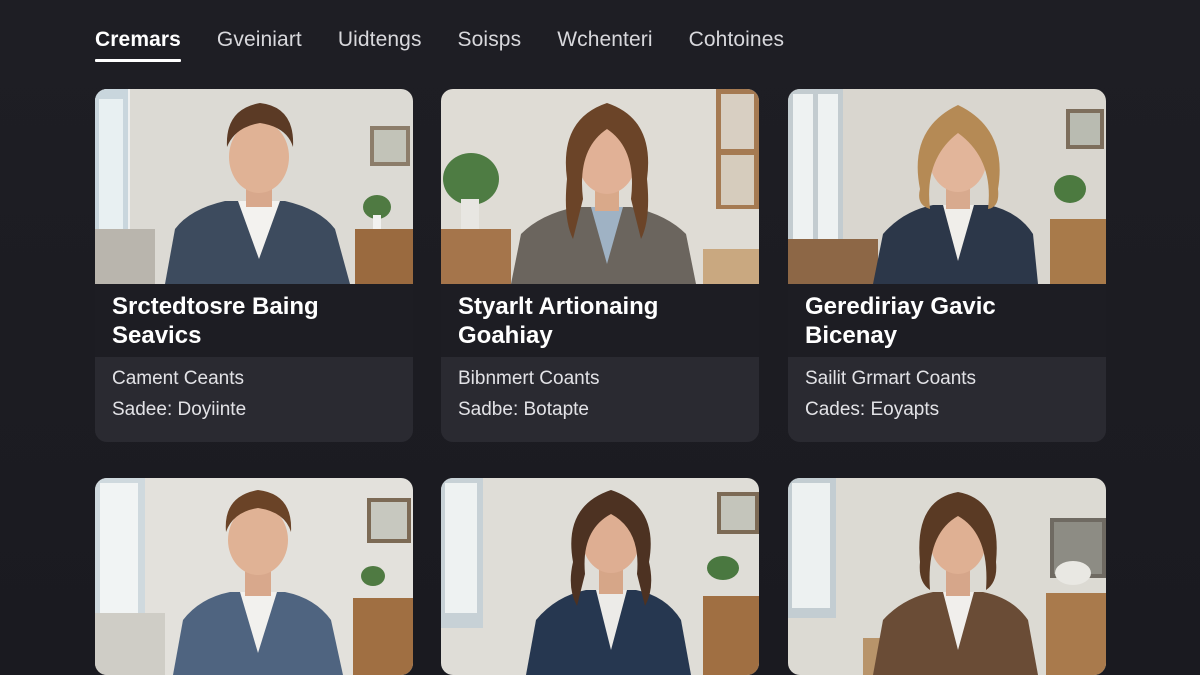  I want to click on card-title-area: Srctedtosre Baing Seavics, so click(254, 320).